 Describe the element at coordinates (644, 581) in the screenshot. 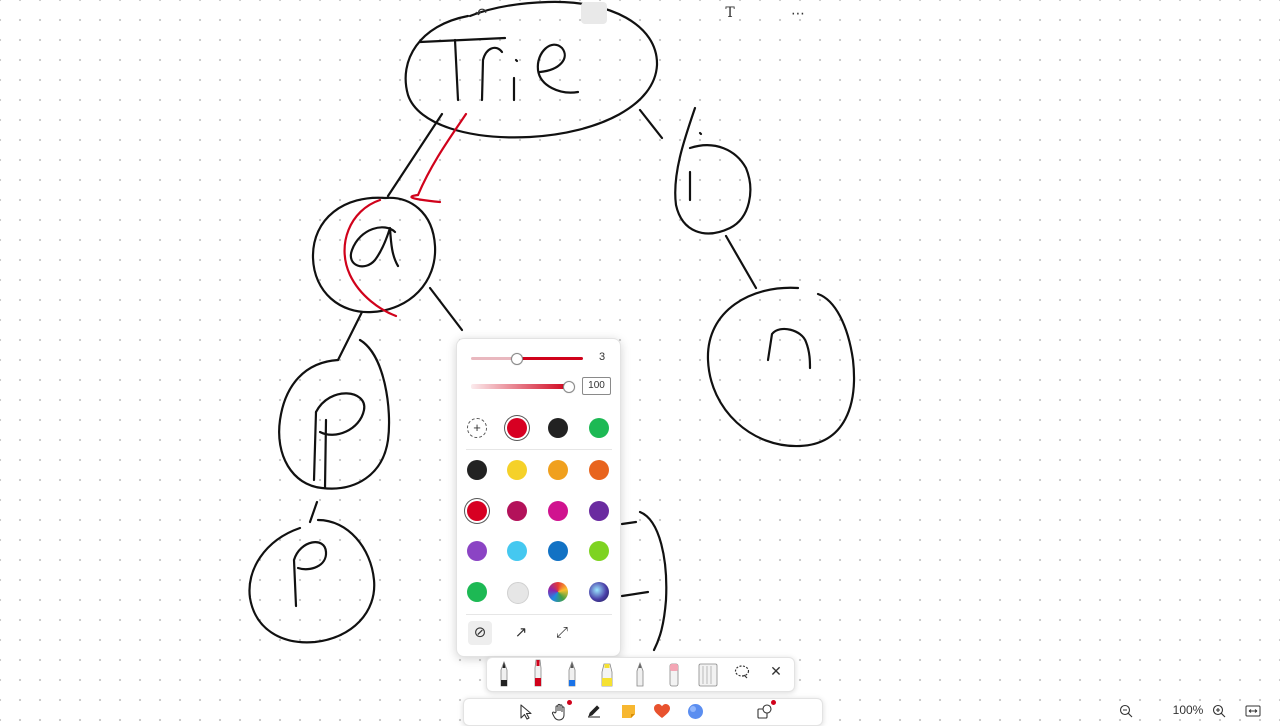

I see `partial-node-bottom` at that location.